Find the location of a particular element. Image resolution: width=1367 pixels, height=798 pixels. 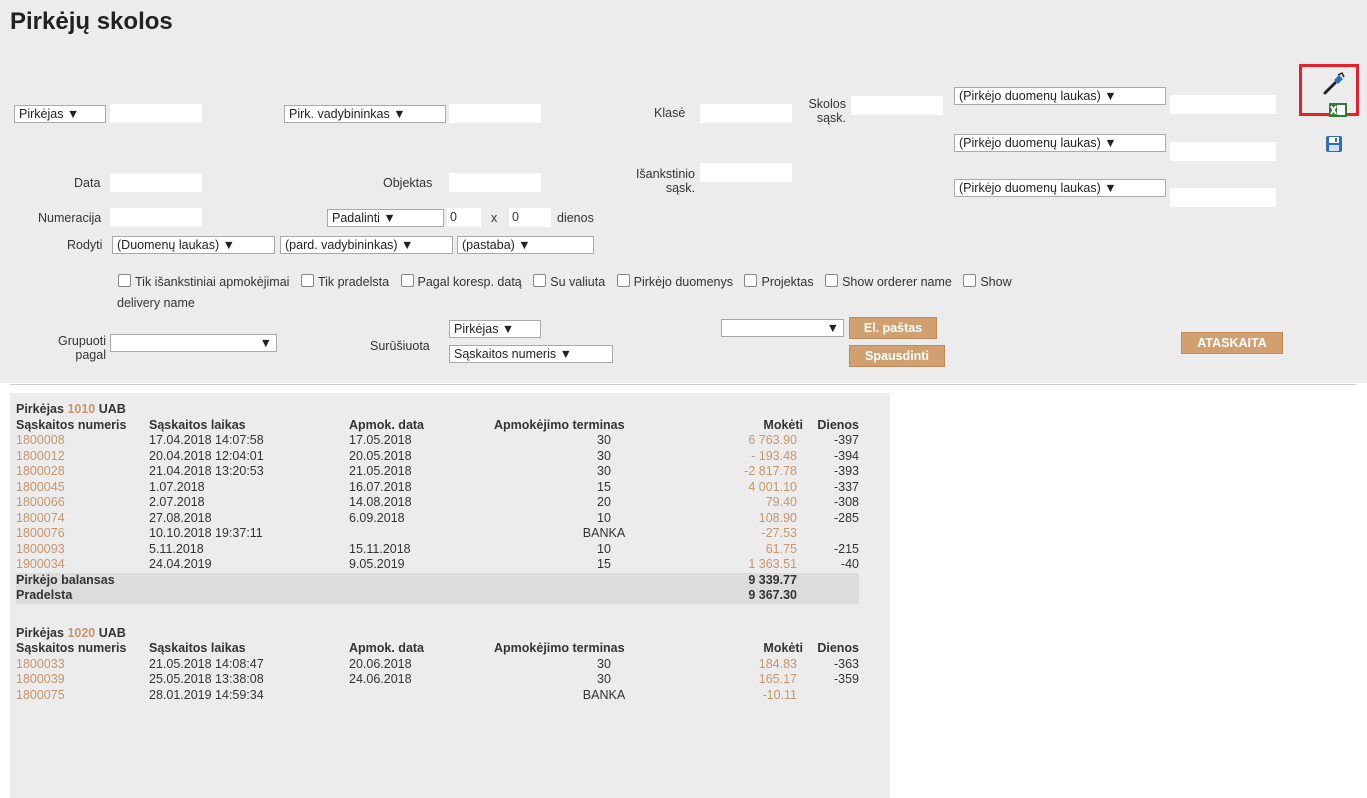

invoice-link: 1800008 is located at coordinates (82, 441).